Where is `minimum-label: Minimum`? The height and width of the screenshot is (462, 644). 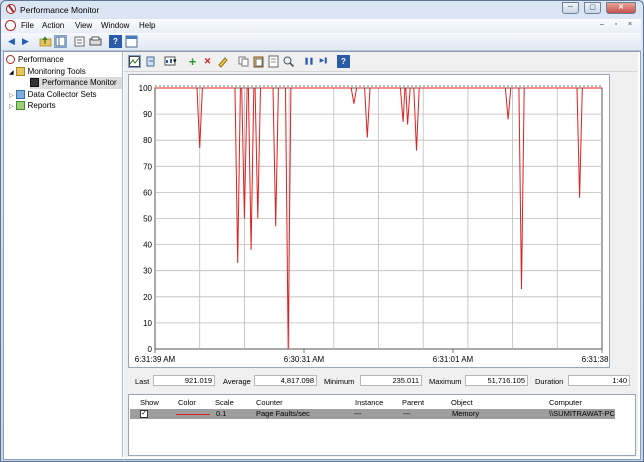
minimum-label: Minimum is located at coordinates (339, 381).